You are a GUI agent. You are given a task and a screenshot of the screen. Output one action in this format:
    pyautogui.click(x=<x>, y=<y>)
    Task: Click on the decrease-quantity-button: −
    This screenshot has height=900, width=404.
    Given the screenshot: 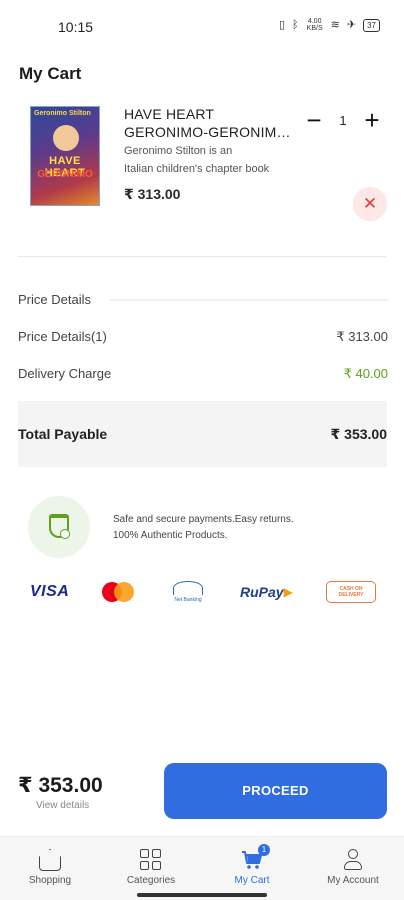 What is the action you would take?
    pyautogui.click(x=314, y=121)
    